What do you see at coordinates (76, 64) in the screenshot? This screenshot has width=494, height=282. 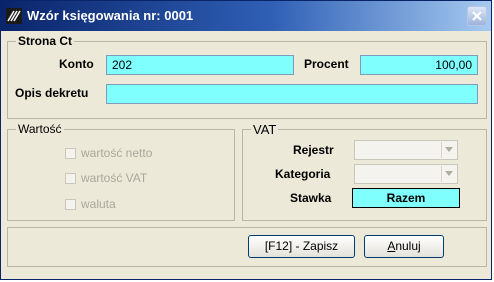 I see `konto-label: Konto` at bounding box center [76, 64].